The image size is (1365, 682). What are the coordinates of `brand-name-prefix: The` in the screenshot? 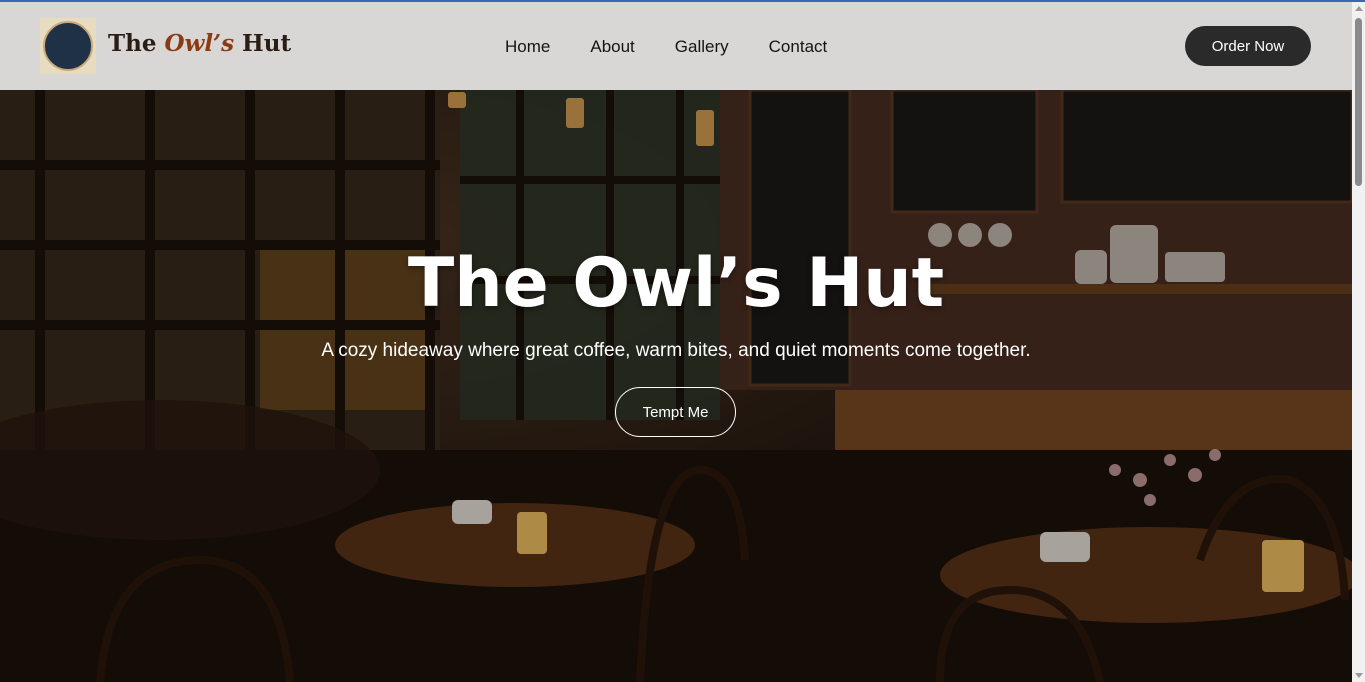 It's located at (136, 43).